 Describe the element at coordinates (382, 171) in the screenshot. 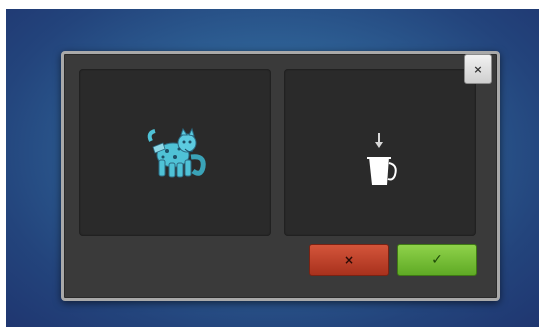

I see `pitcher-icon` at that location.